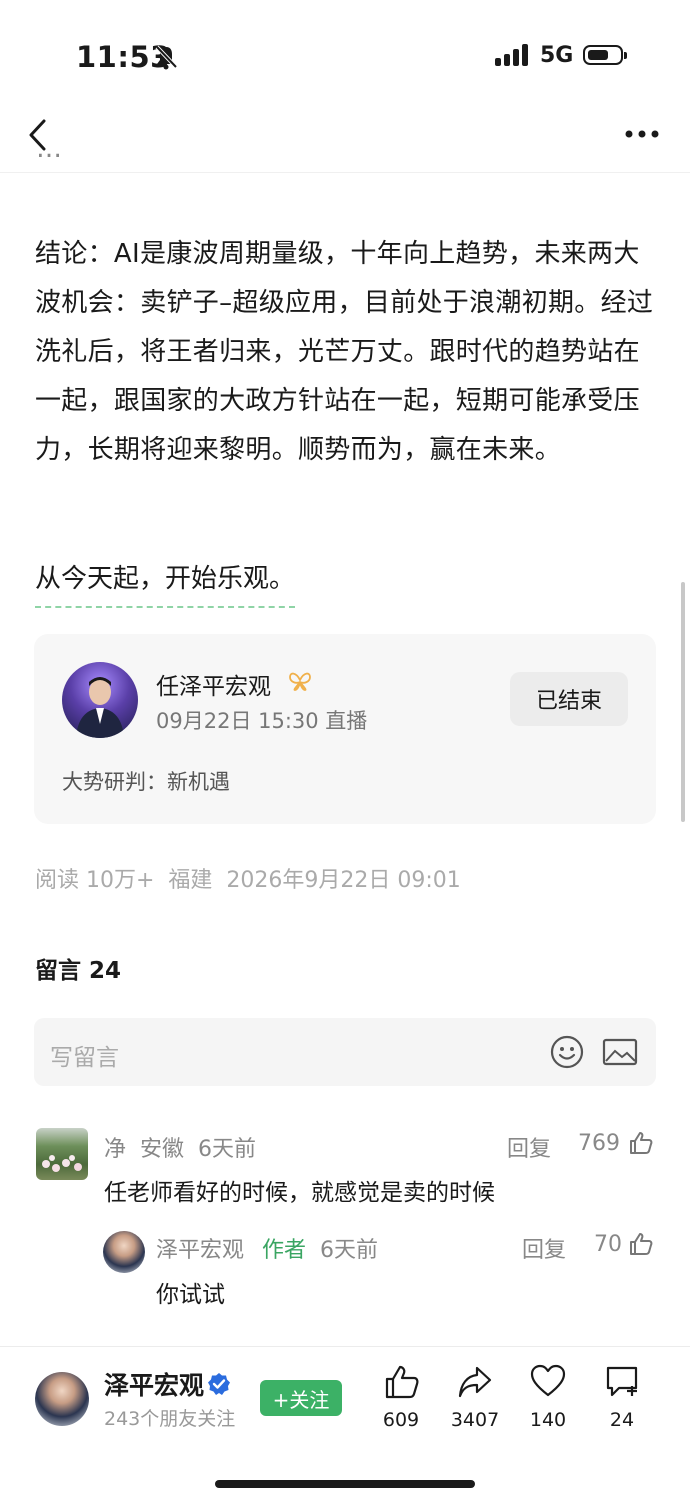 The width and height of the screenshot is (690, 1500). Describe the element at coordinates (548, 1381) in the screenshot. I see `heart-icon` at that location.